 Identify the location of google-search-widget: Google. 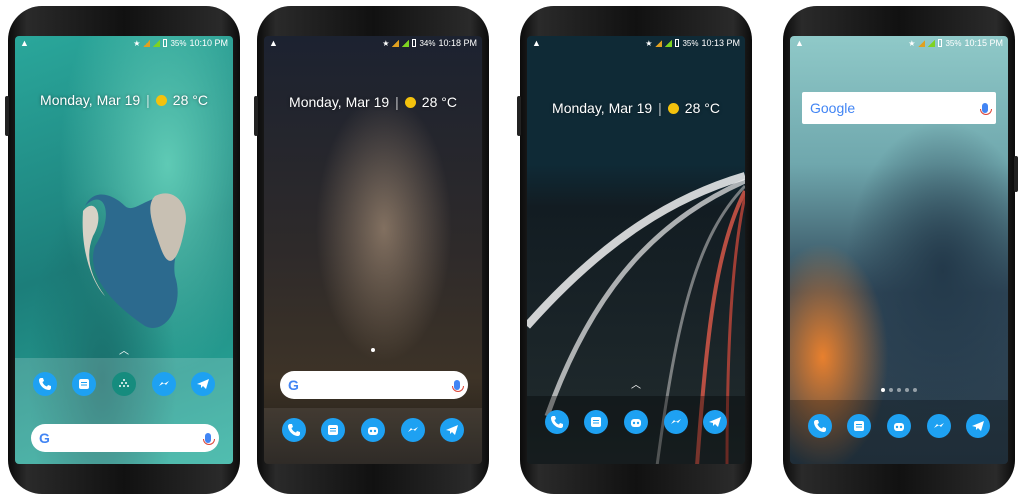
(899, 108).